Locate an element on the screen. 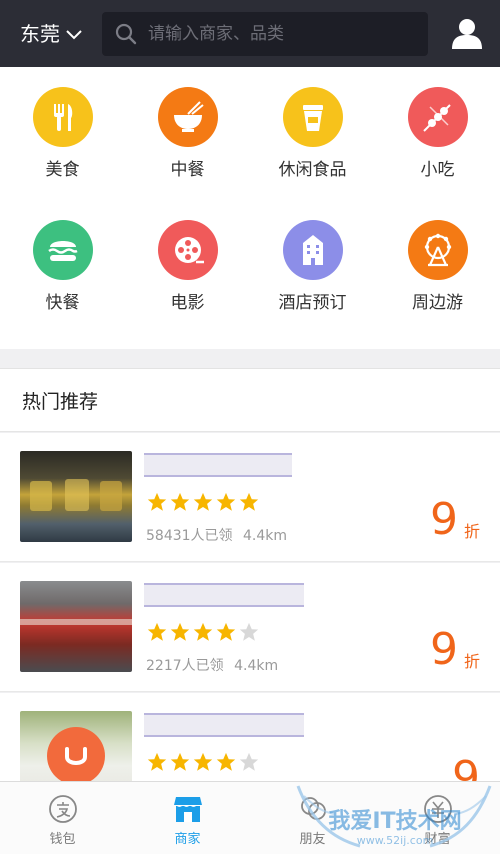  claimed-count: 58431人已领 is located at coordinates (189, 536).